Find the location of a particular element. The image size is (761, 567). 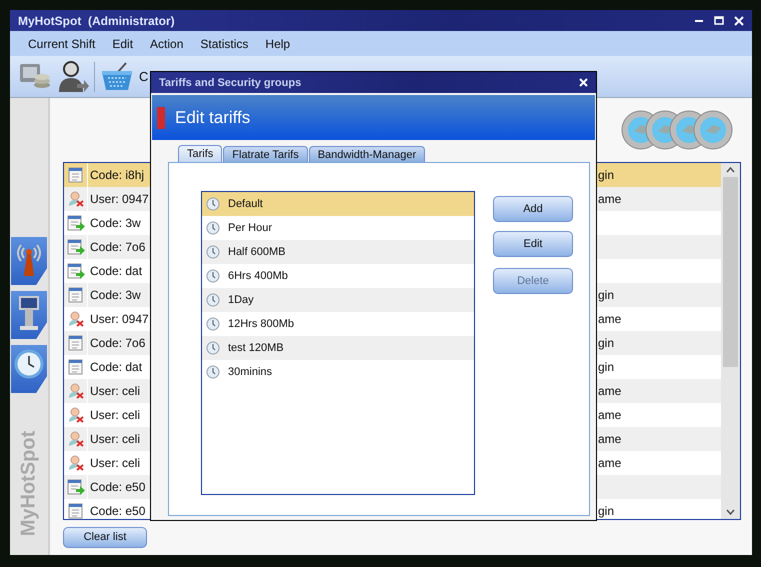

basket-icon is located at coordinates (117, 77).